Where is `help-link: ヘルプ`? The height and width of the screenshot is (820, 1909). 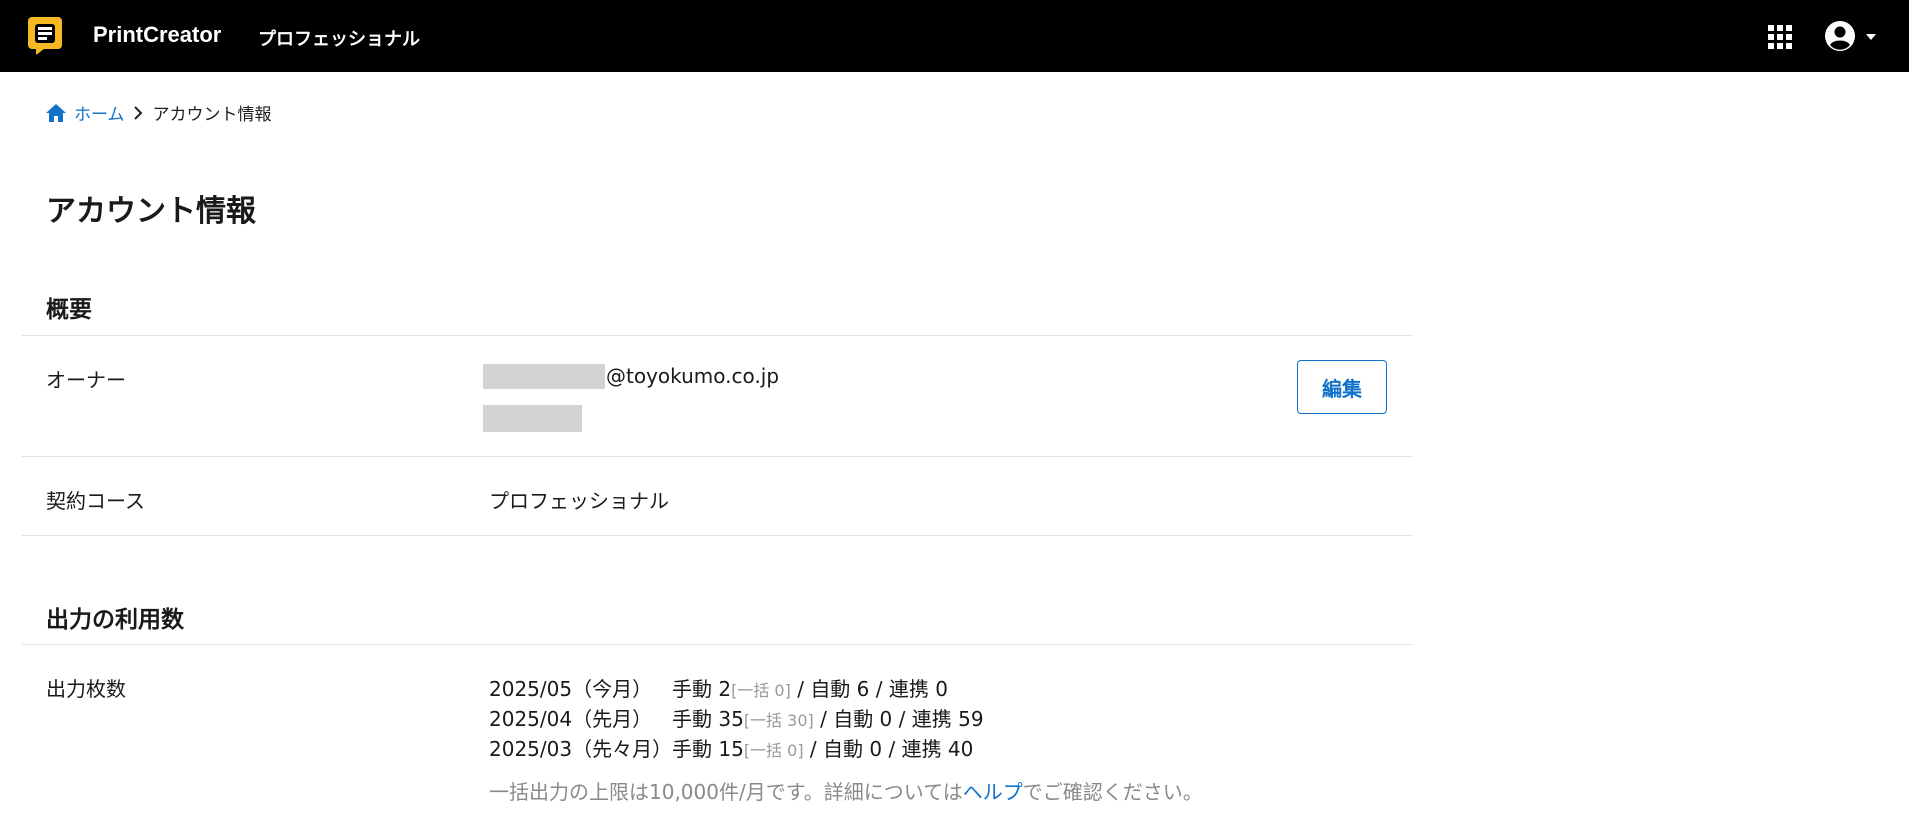
help-link: ヘルプ is located at coordinates (993, 792).